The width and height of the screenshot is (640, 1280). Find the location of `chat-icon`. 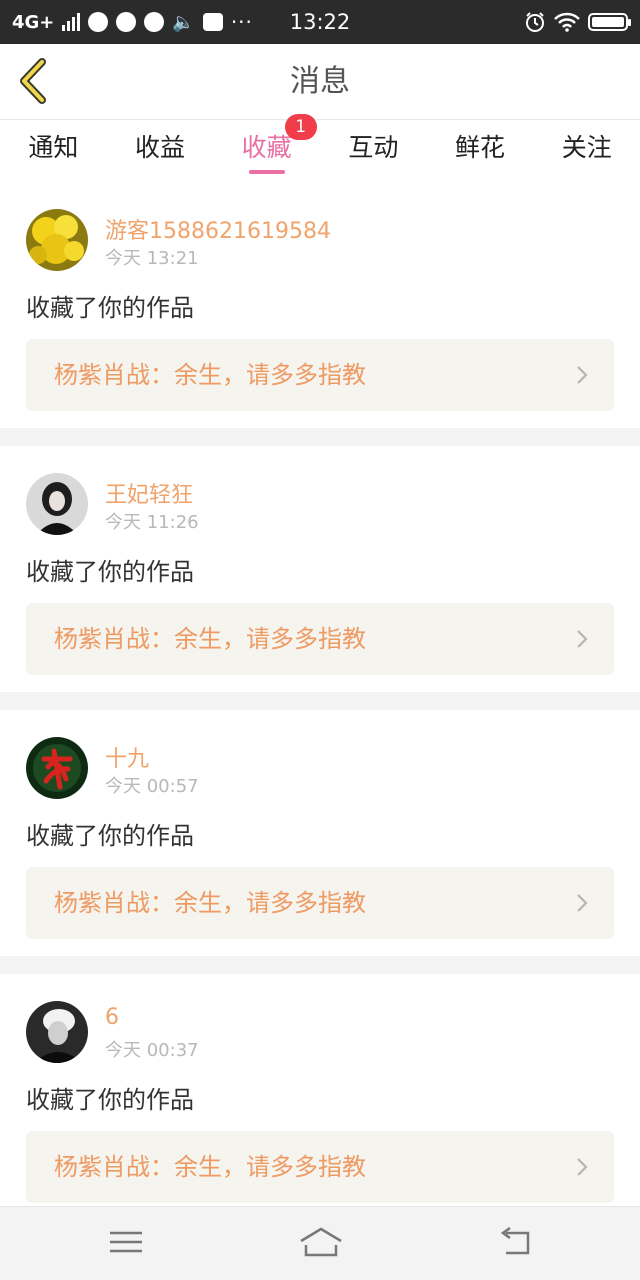

chat-icon is located at coordinates (154, 22).